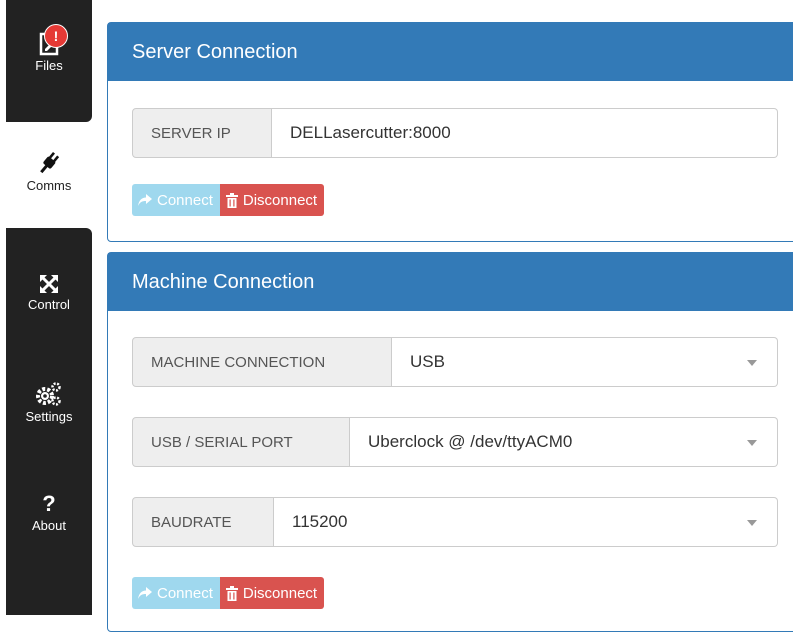 The height and width of the screenshot is (632, 793). Describe the element at coordinates (450, 282) in the screenshot. I see `panel-title: Machine Connection` at that location.